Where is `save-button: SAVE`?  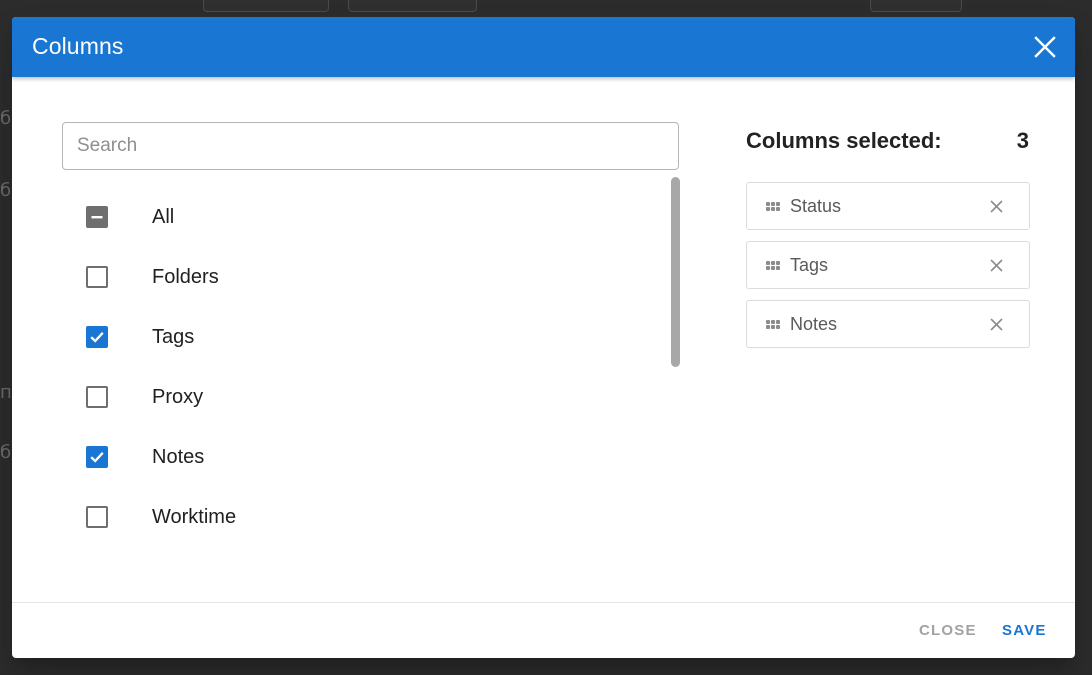
save-button: SAVE is located at coordinates (1024, 630).